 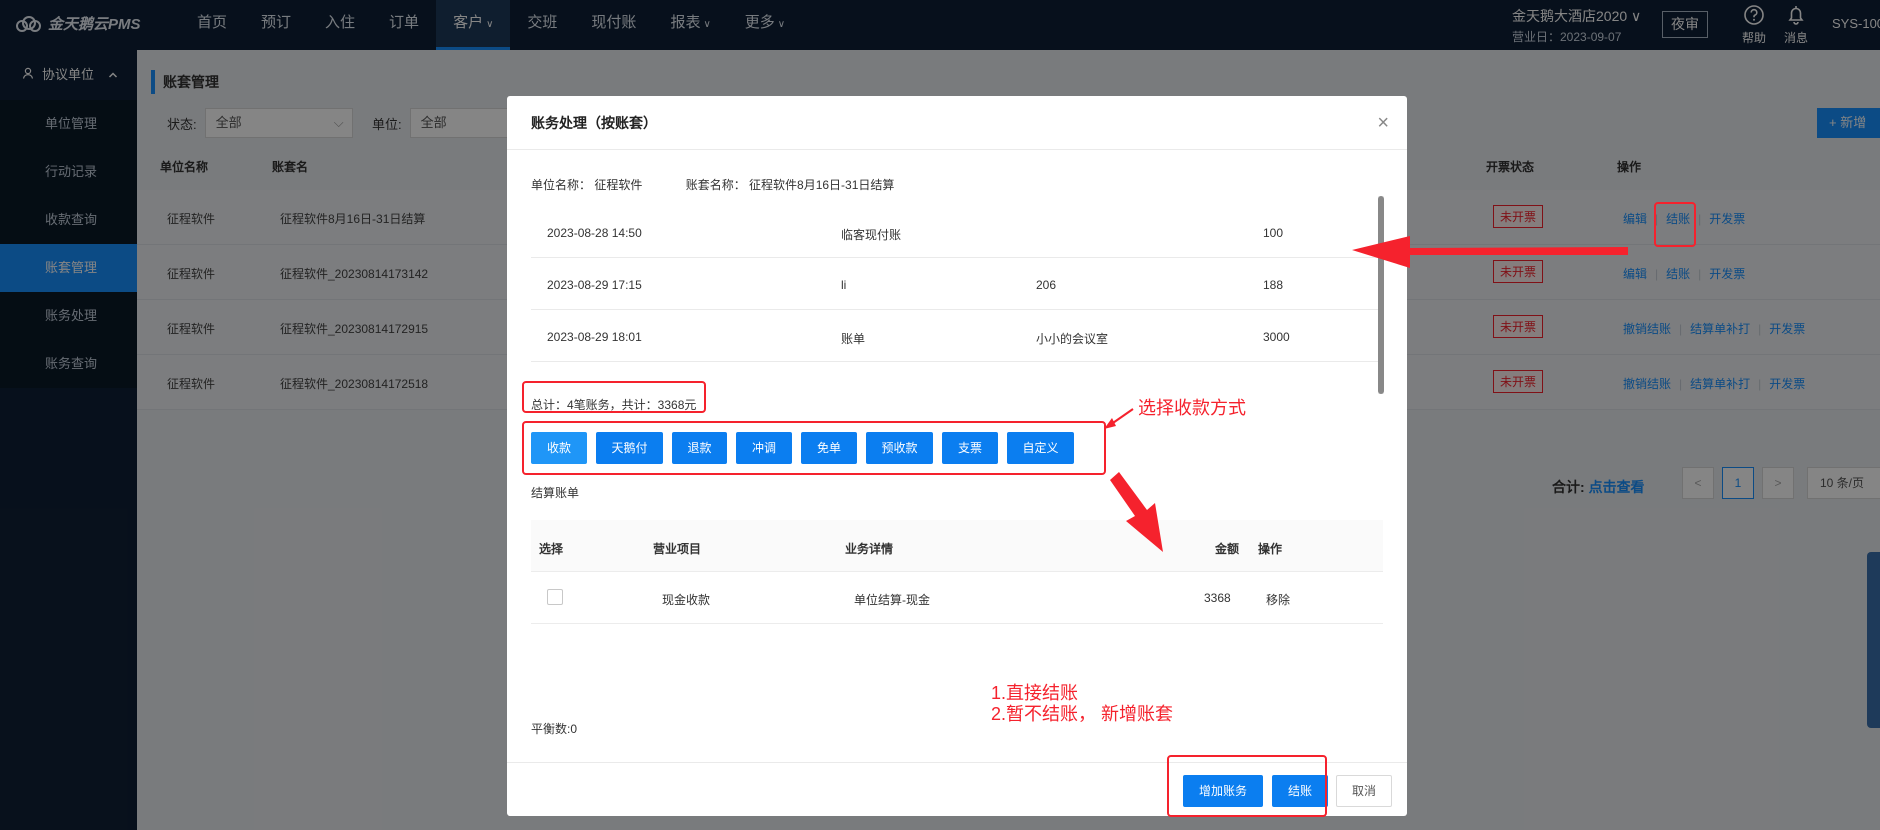 I want to click on table-row: 现金收款 单位结算-现金 3368 移除, so click(x=957, y=598).